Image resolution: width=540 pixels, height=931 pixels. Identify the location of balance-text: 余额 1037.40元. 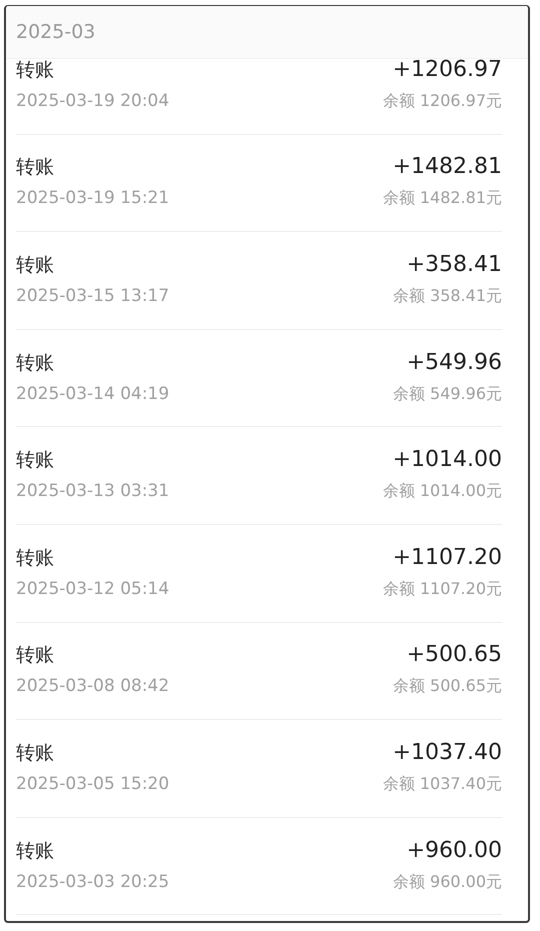
(442, 784).